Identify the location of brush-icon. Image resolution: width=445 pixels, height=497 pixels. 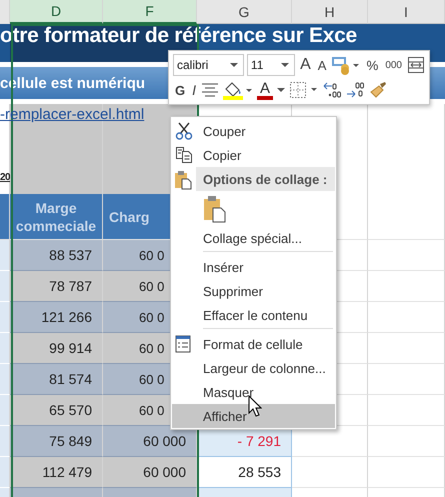
(378, 90).